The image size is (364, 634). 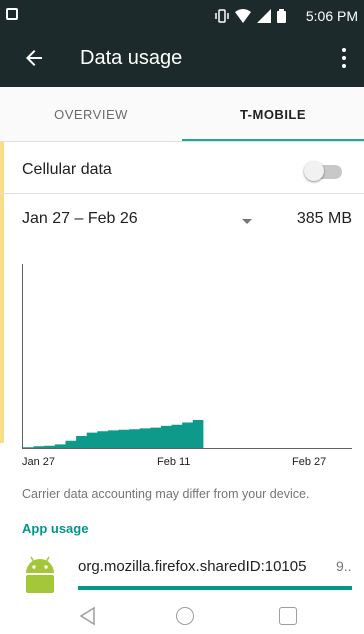 What do you see at coordinates (131, 58) in the screenshot?
I see `page-title: Data usage` at bounding box center [131, 58].